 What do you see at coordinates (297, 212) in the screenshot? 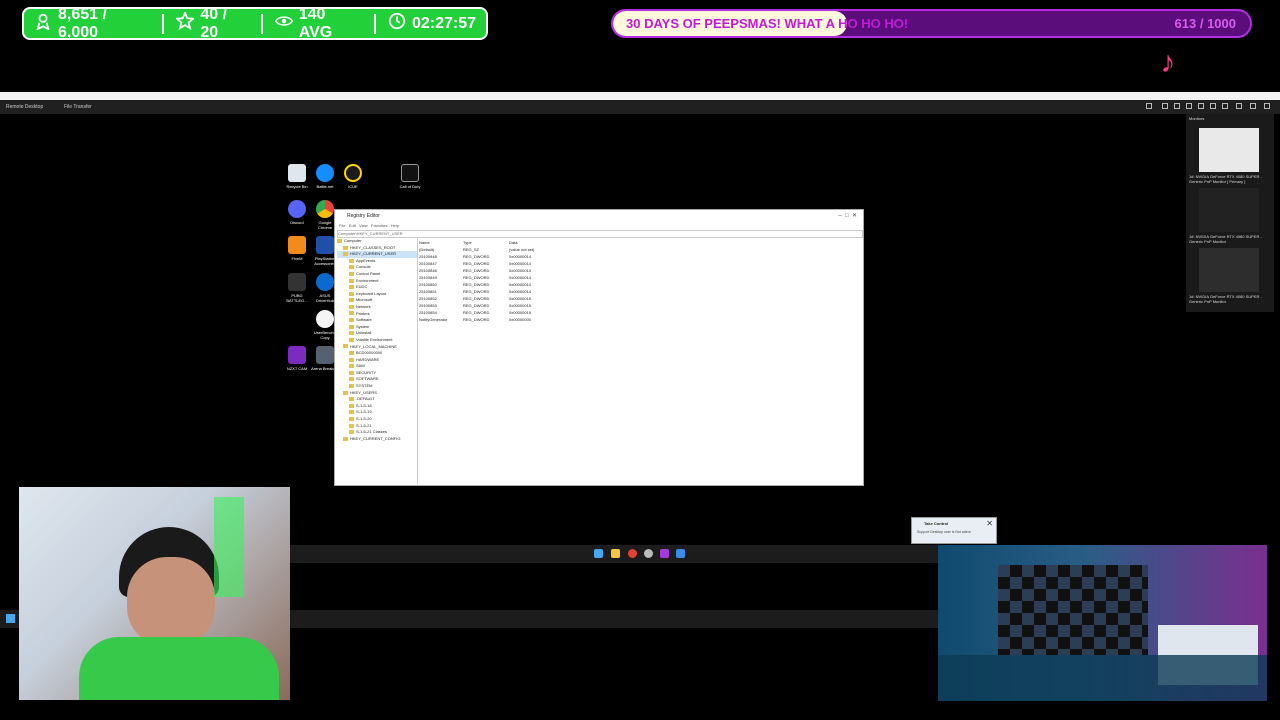
I see `desktop-icon-discord: Discord` at bounding box center [297, 212].